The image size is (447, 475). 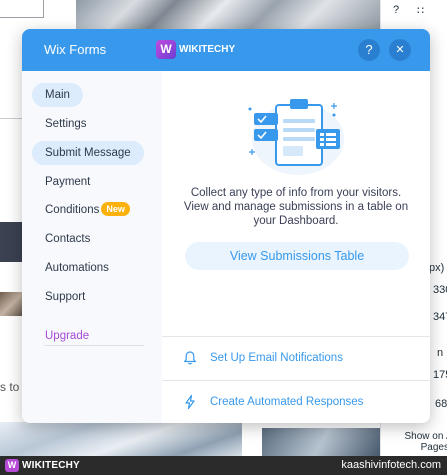 I want to click on upgrade-link: Upgrade, so click(x=67, y=336).